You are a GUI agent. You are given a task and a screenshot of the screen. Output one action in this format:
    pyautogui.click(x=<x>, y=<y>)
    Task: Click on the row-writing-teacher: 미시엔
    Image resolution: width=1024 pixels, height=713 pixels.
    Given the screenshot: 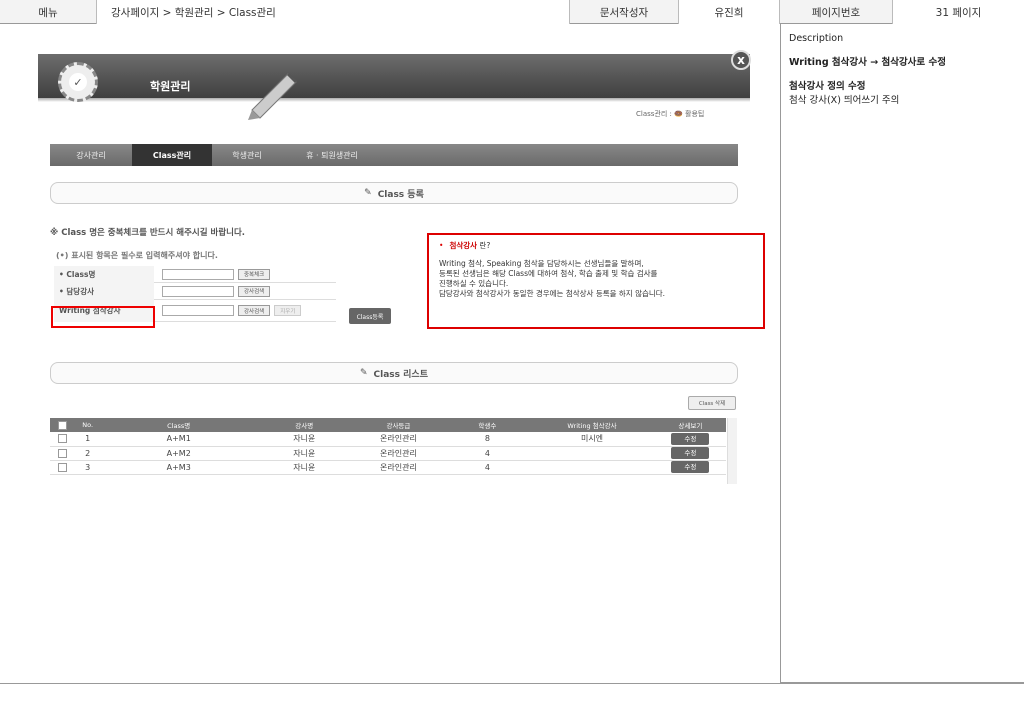 What is the action you would take?
    pyautogui.click(x=592, y=439)
    